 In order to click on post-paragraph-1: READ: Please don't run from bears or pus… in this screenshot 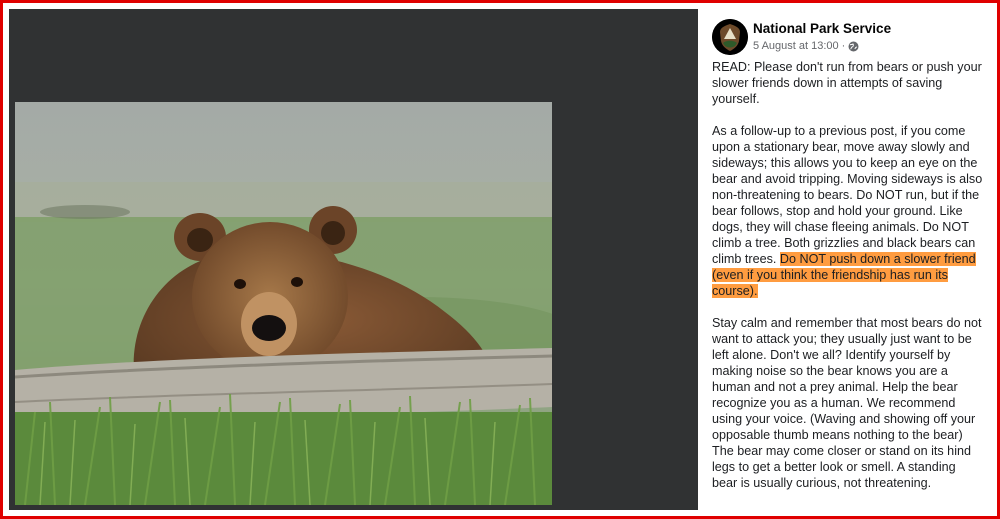, I will do `click(847, 83)`.